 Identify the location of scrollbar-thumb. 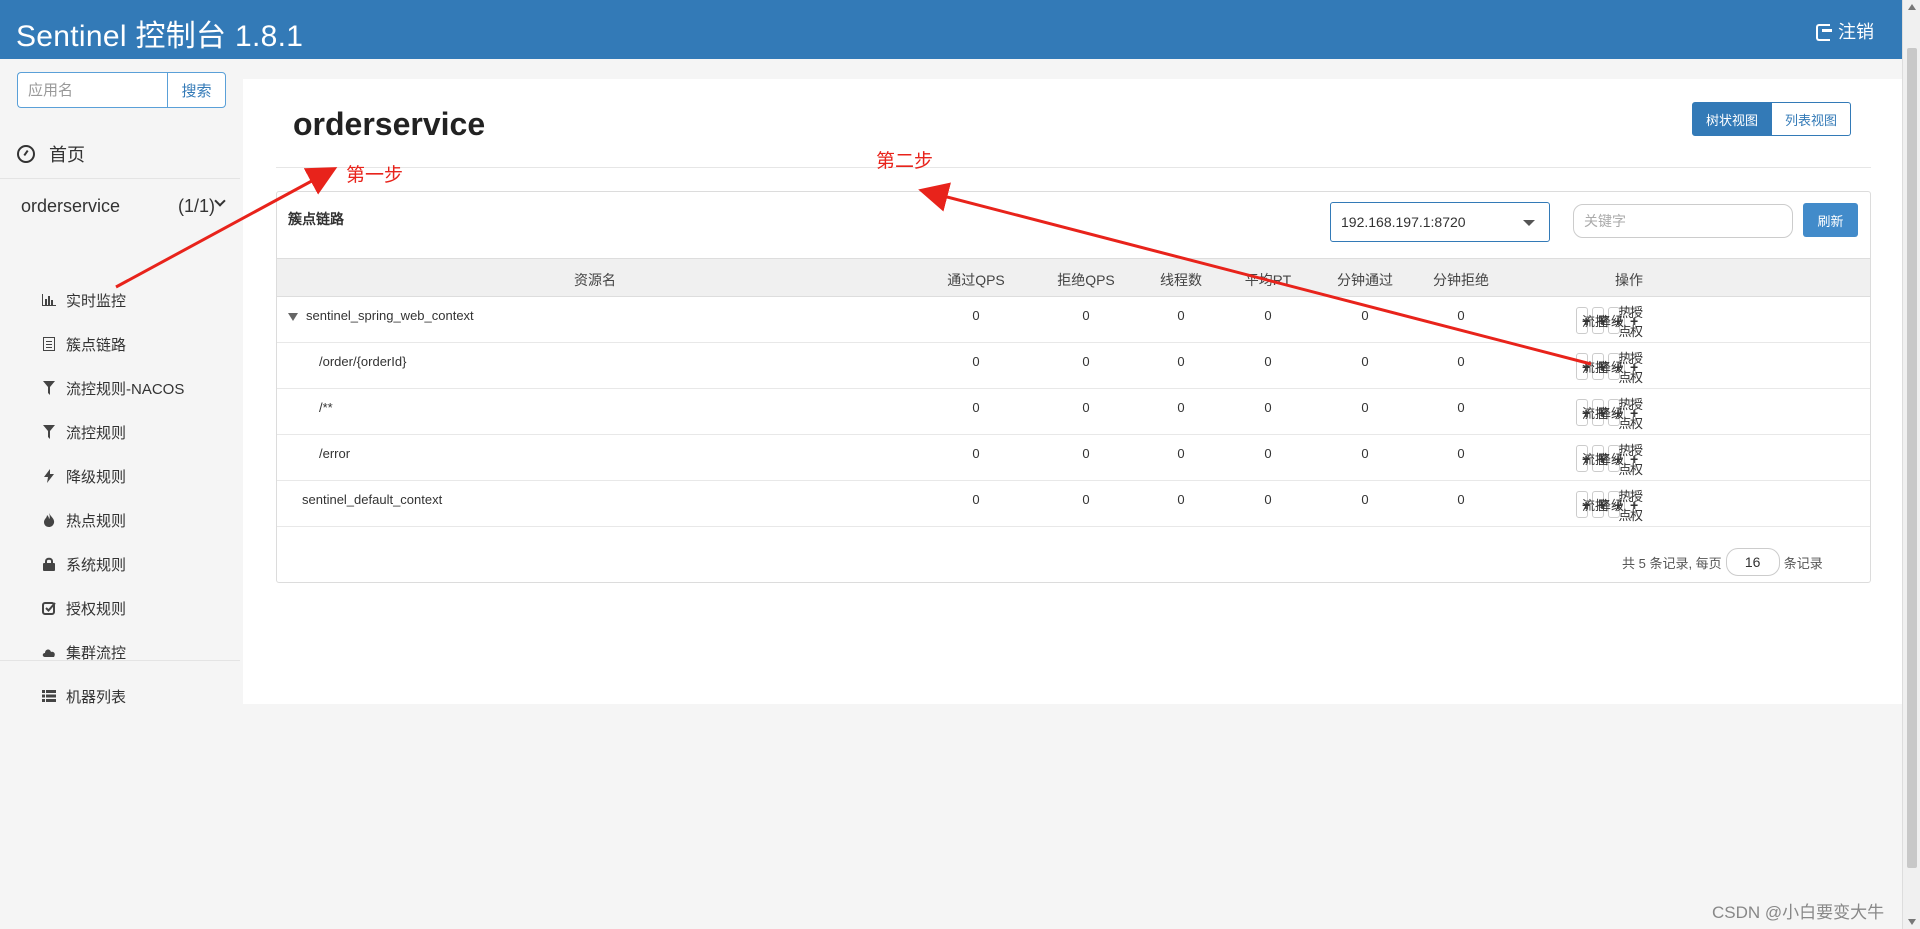
(1912, 458).